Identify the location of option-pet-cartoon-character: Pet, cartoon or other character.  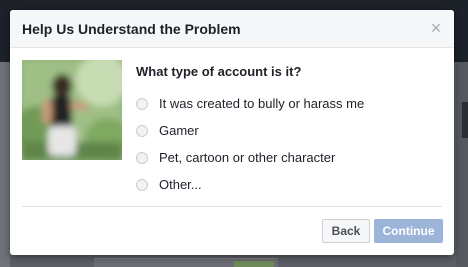
(250, 157).